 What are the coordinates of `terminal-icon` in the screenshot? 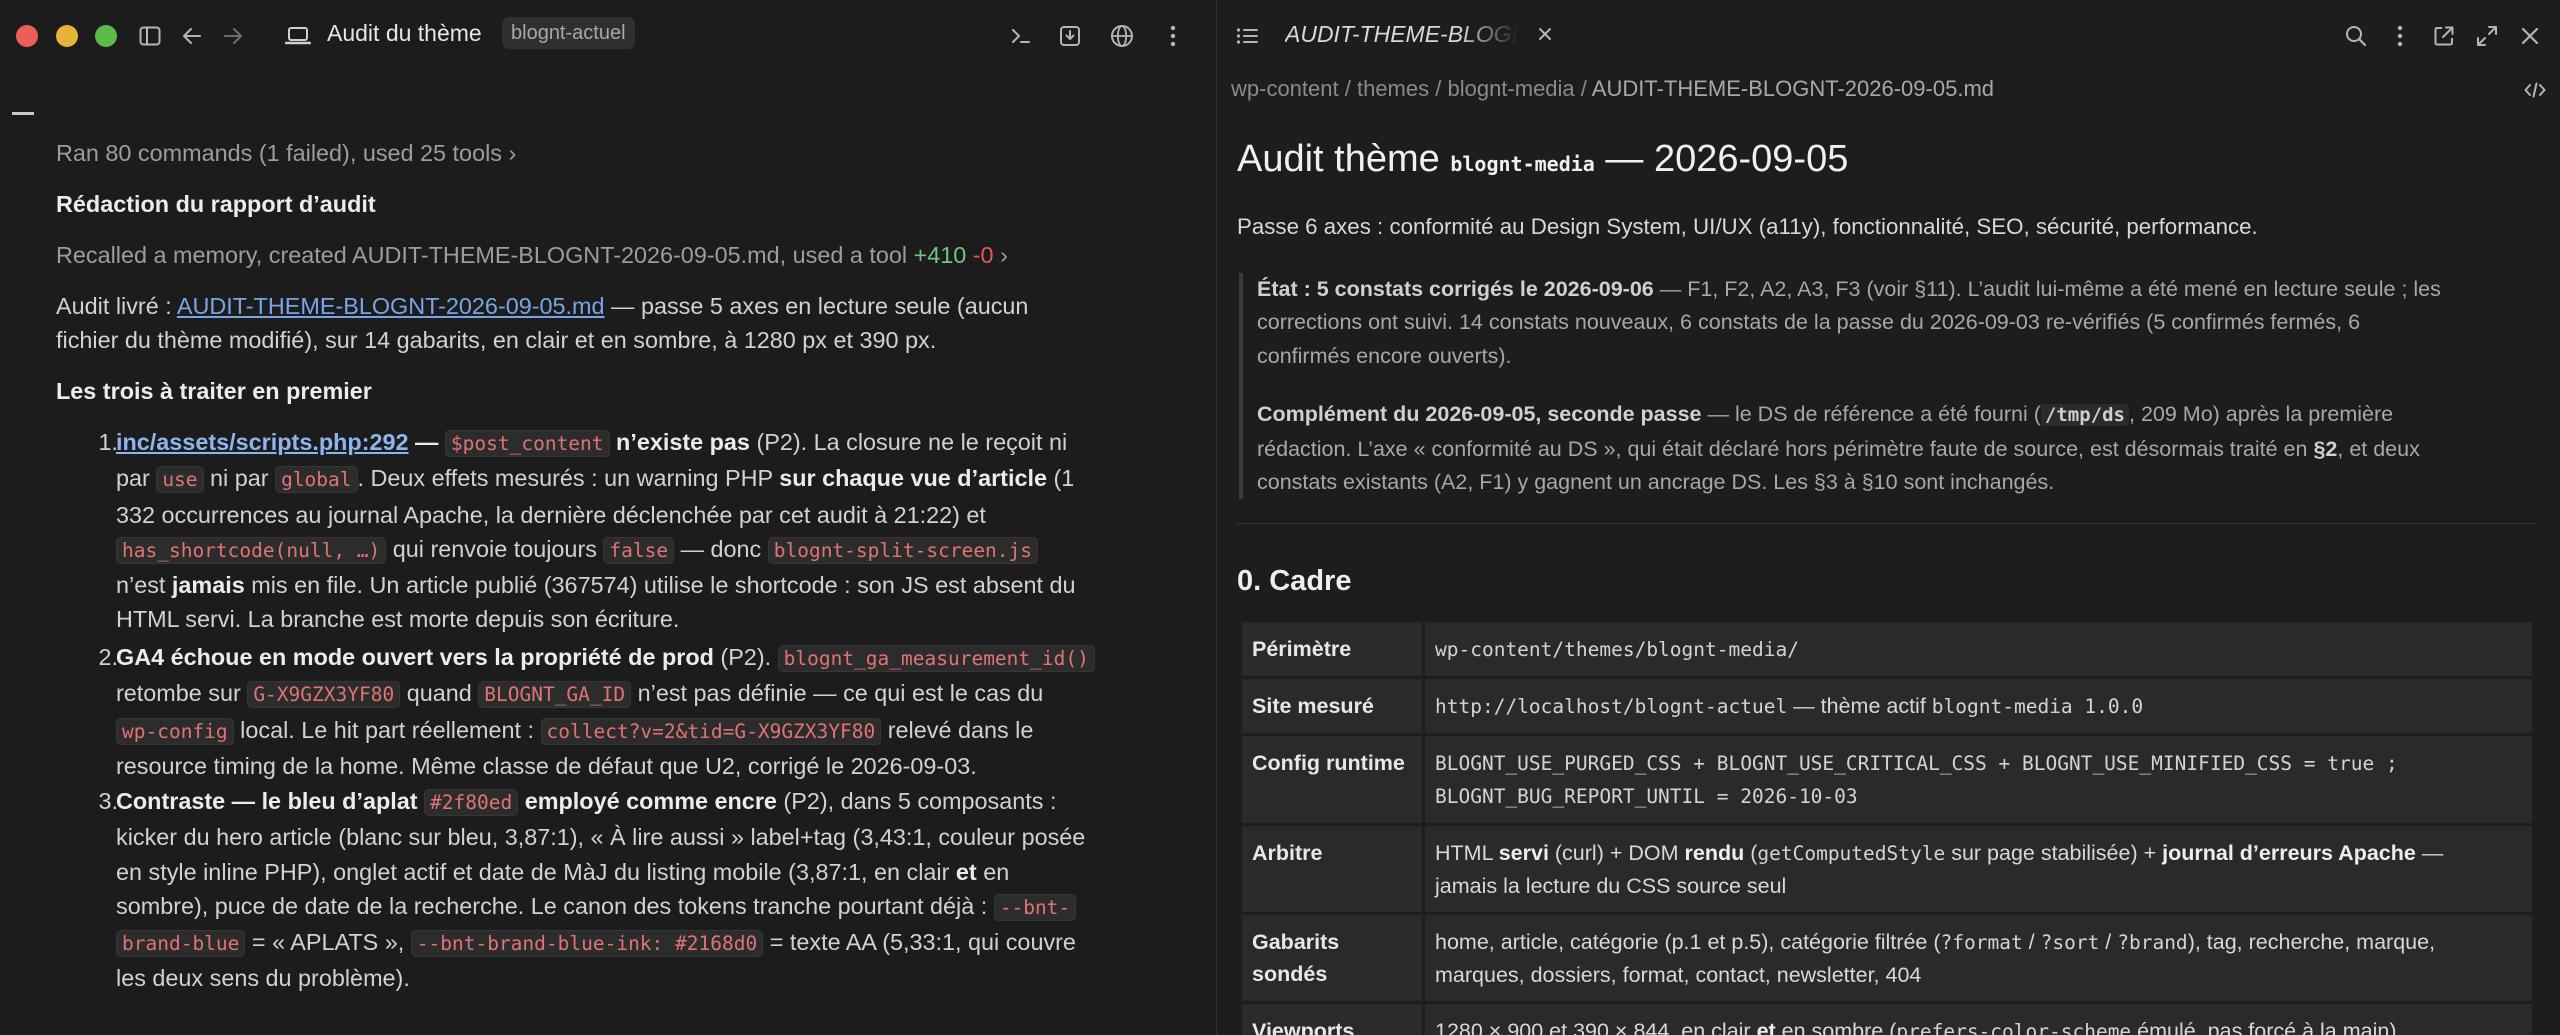 It's located at (1021, 36).